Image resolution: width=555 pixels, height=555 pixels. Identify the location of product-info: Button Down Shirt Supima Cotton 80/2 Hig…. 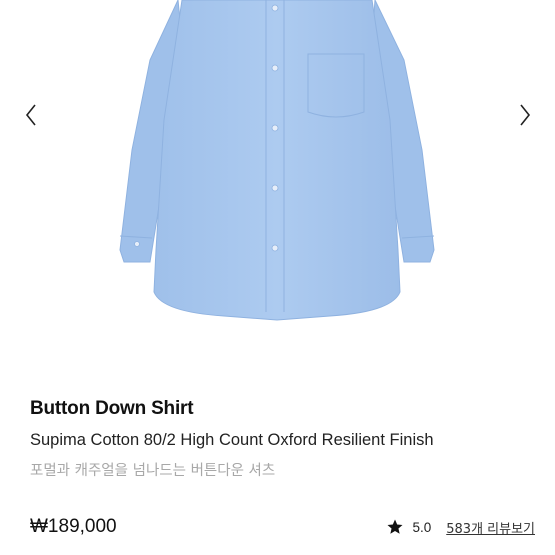
(282, 439).